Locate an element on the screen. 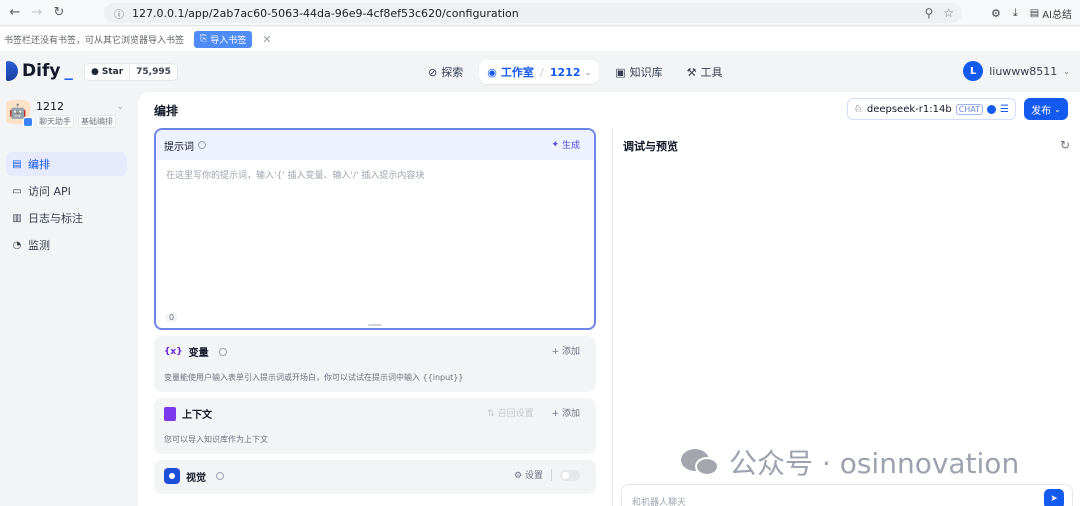  sidebar-item-orchestrate: ▤ 编排 is located at coordinates (66, 164).